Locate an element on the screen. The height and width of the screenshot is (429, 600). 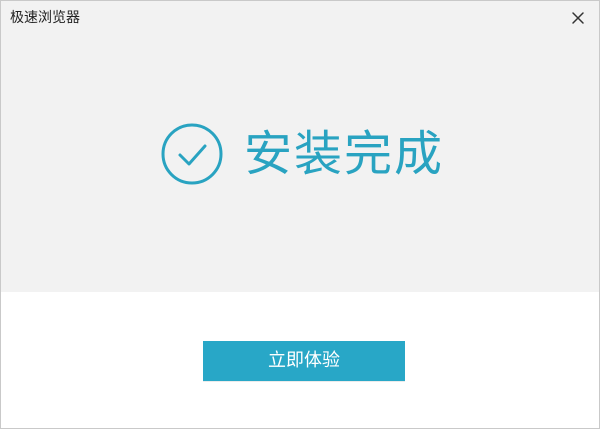
install-status: 安装完成 is located at coordinates (302, 154).